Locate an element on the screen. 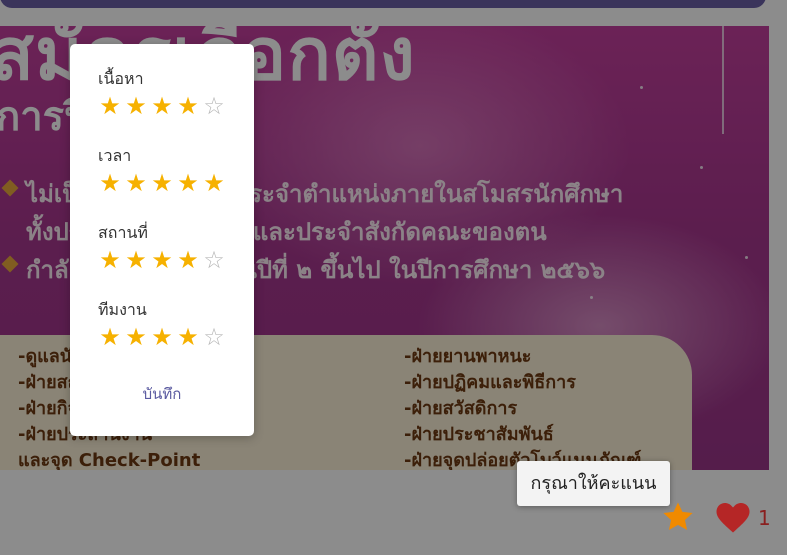 The width and height of the screenshot is (787, 555). rating-group-team: ทีมงาน ★ ★ ★ ★ ☆ is located at coordinates (162, 324).